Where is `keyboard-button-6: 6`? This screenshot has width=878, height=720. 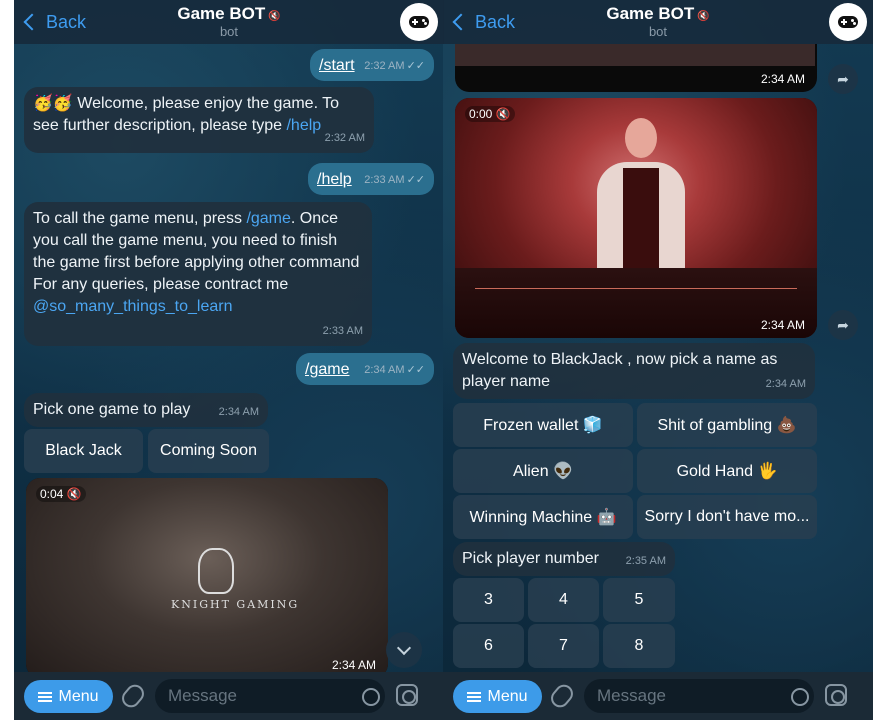
keyboard-button-6: 6 is located at coordinates (488, 646).